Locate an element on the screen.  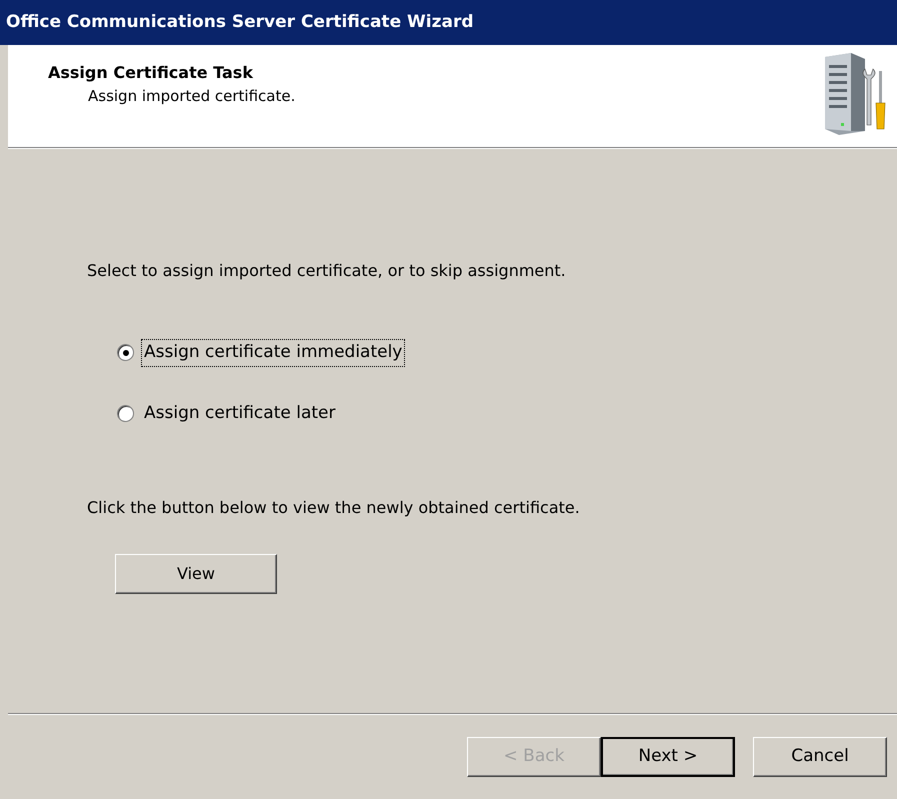
view-note: Click the button below to view the newly obtained certificate. is located at coordinates (334, 508).